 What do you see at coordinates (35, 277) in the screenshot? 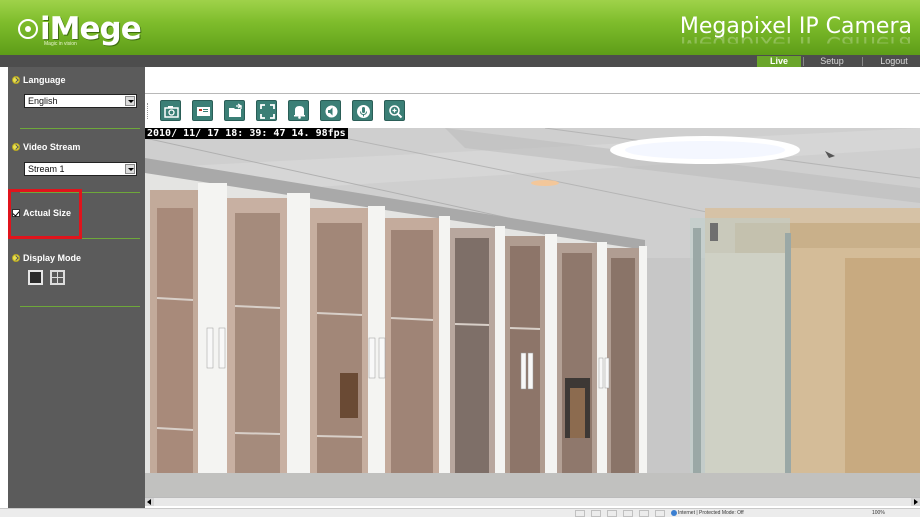
I see `single-view-button` at bounding box center [35, 277].